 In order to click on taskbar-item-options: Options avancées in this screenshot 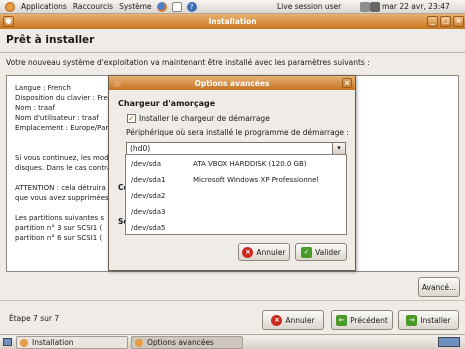, I will do `click(187, 342)`.